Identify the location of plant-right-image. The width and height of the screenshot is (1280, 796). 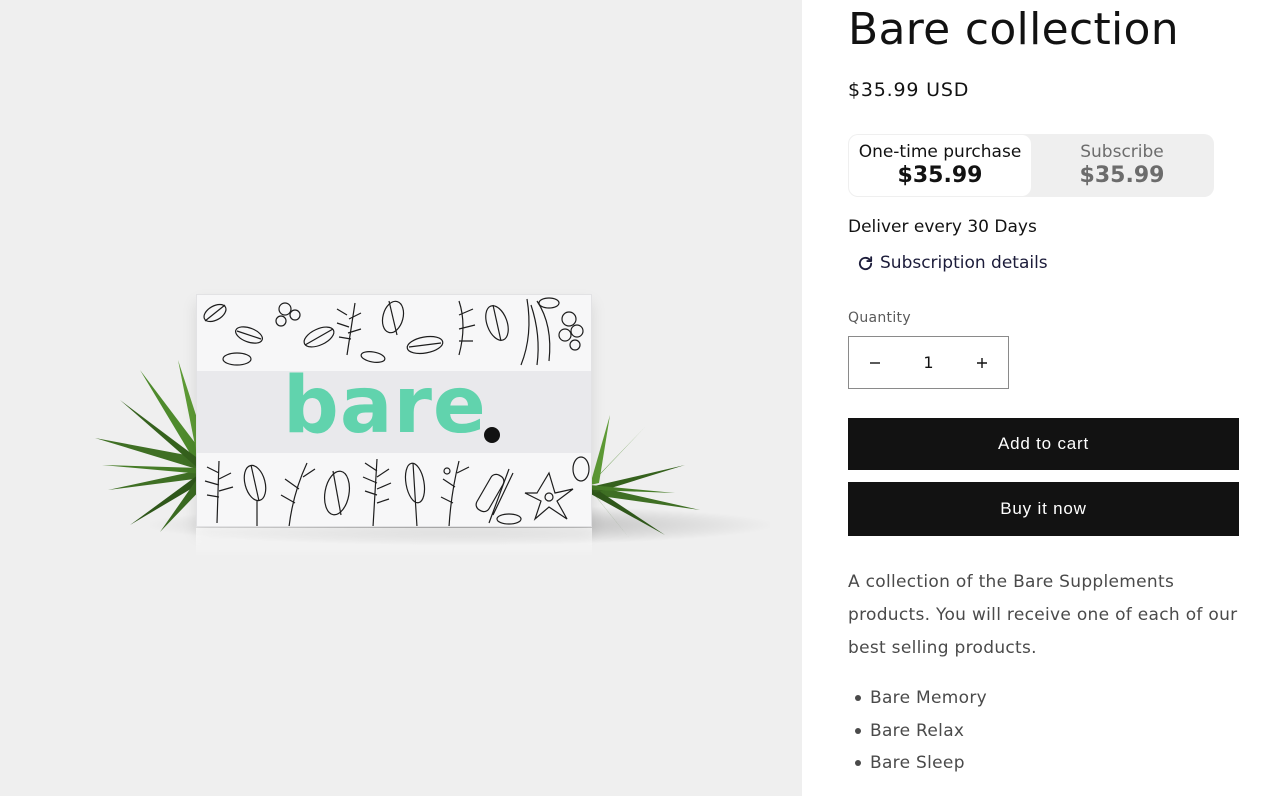
(644, 477).